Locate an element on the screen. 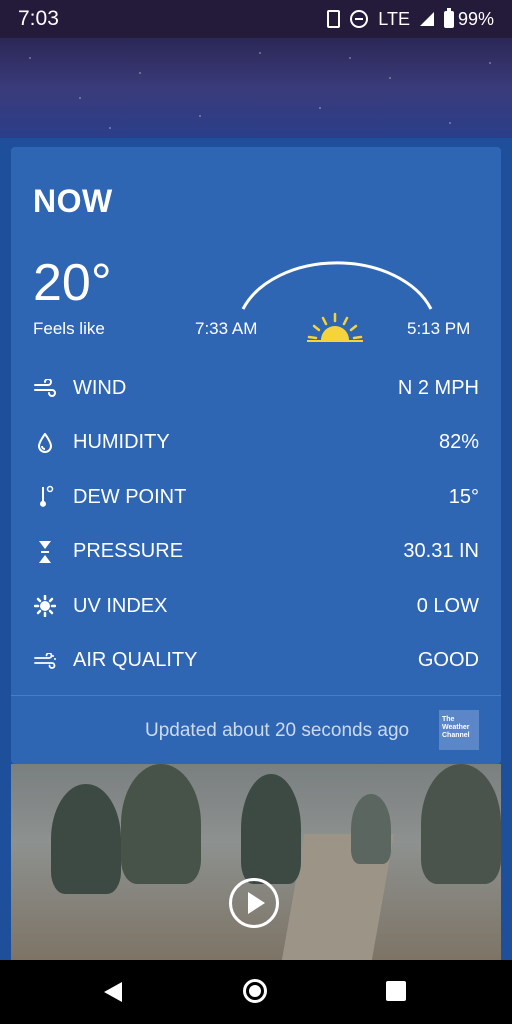 The width and height of the screenshot is (512, 1024). play-button is located at coordinates (254, 903).